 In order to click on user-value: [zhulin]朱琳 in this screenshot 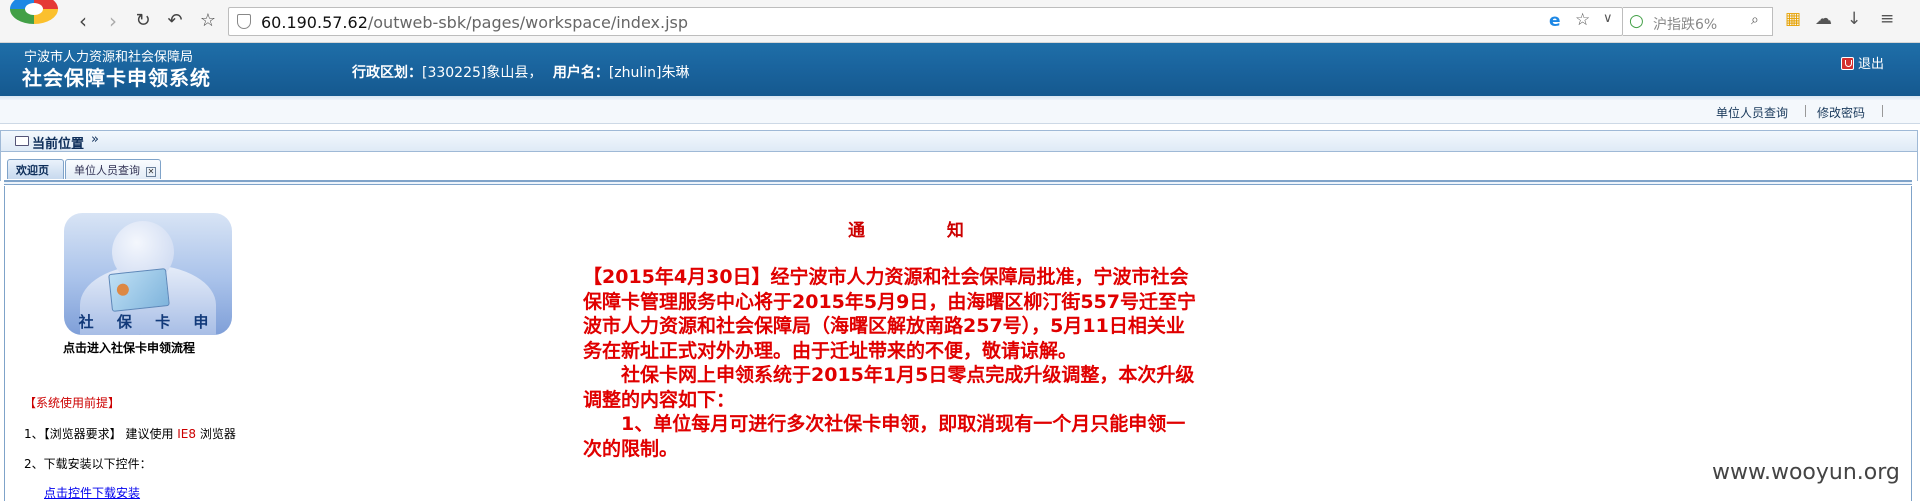, I will do `click(649, 73)`.